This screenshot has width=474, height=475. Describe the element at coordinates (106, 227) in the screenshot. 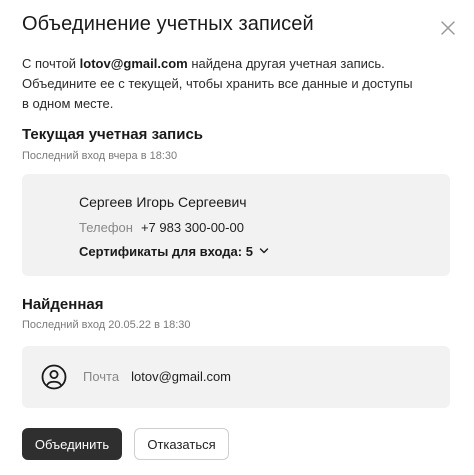

I see `phone-label: Телефон` at that location.